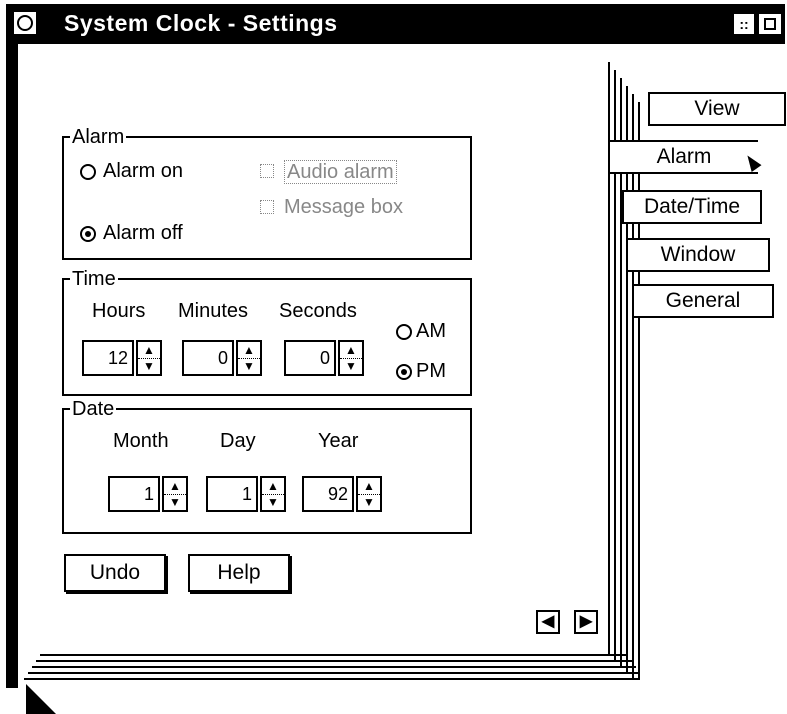 This screenshot has height=714, width=787. Describe the element at coordinates (143, 171) in the screenshot. I see `alarm-on-label: Alarm on` at that location.